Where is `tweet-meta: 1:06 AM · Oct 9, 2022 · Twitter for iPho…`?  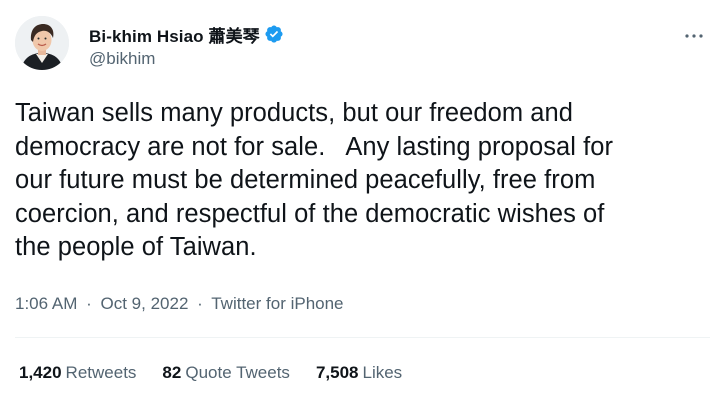 tweet-meta: 1:06 AM · Oct 9, 2022 · Twitter for iPho… is located at coordinates (179, 304).